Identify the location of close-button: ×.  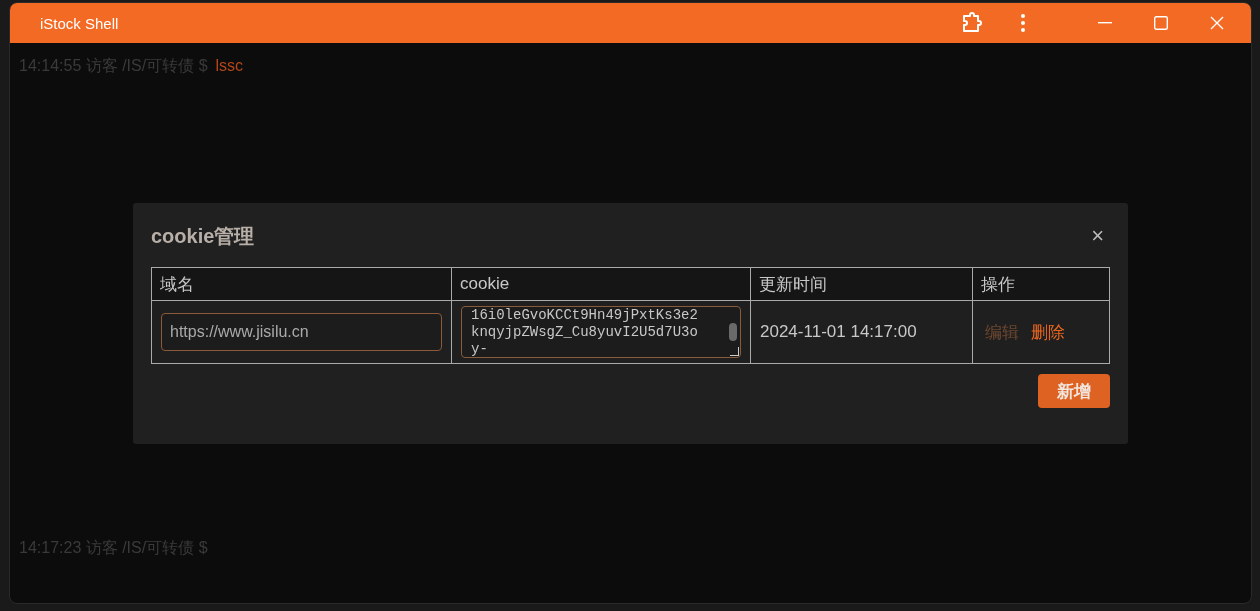
(1097, 236).